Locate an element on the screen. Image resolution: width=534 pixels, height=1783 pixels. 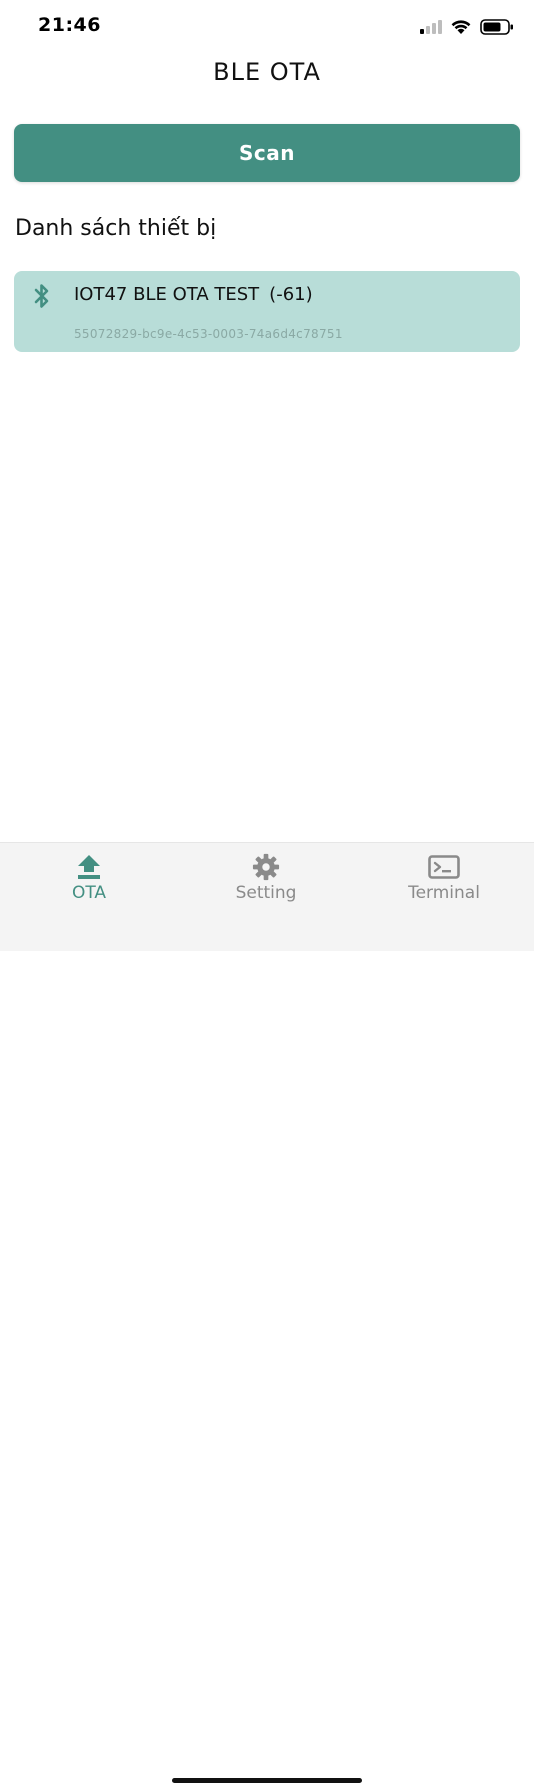
home-indicator is located at coordinates (267, 1780).